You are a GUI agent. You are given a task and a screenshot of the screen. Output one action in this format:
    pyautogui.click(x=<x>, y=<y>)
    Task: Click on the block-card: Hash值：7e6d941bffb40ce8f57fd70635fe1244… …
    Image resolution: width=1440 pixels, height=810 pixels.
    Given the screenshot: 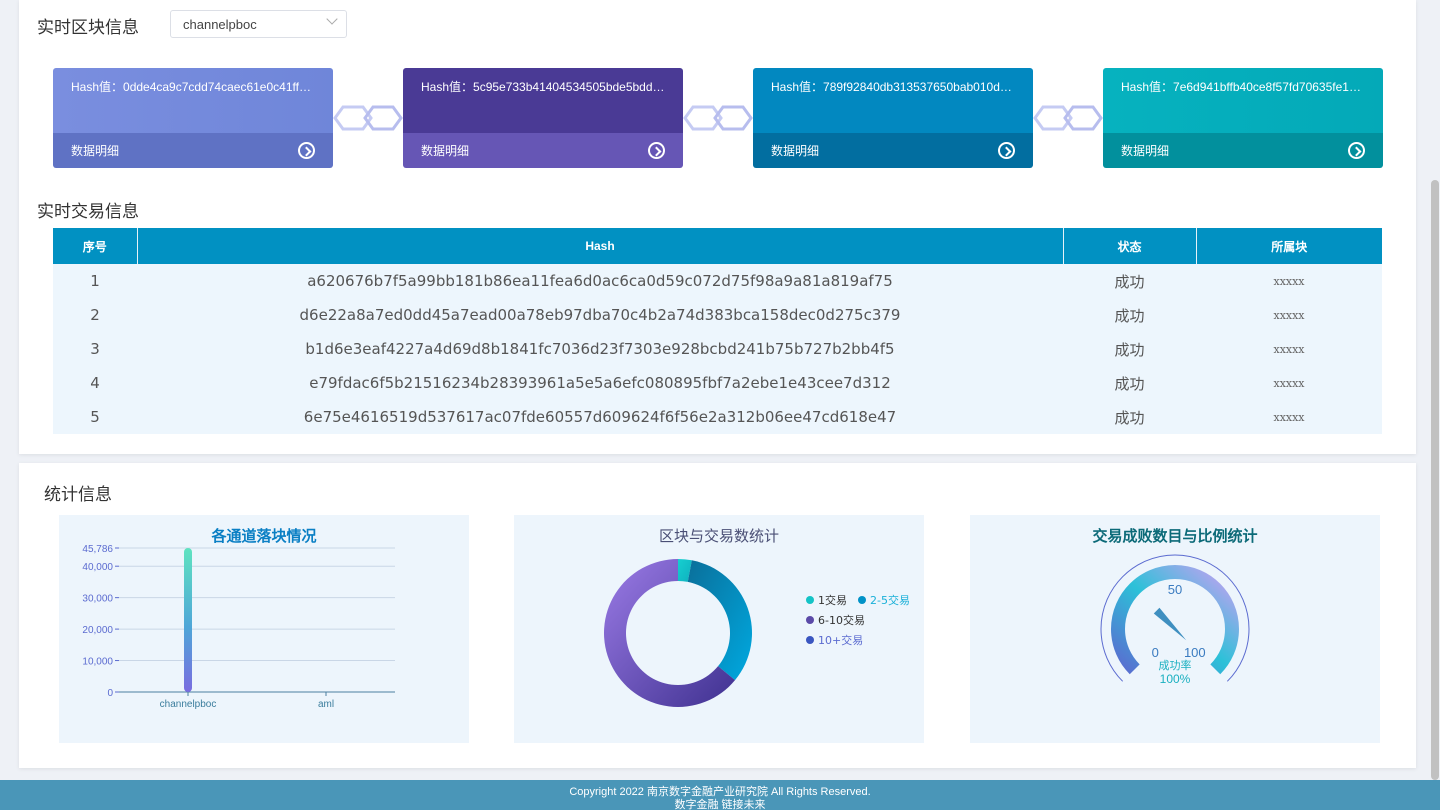 What is the action you would take?
    pyautogui.click(x=1243, y=118)
    